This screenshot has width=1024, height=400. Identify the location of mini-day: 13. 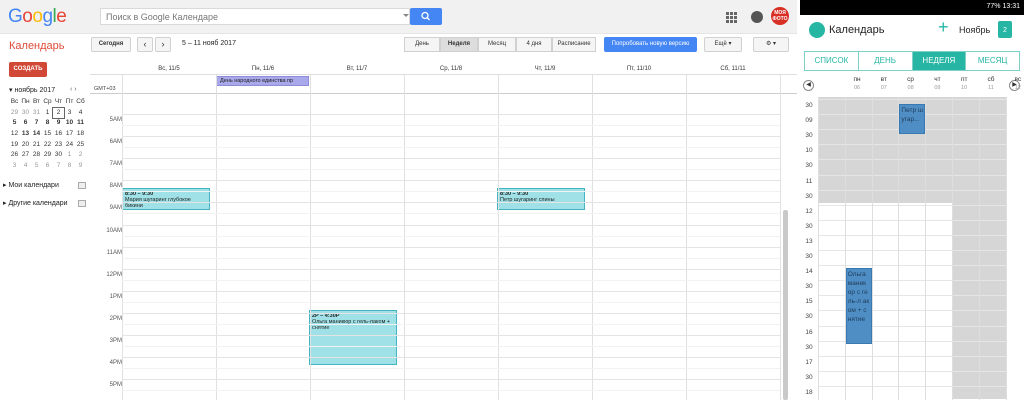
(25, 134).